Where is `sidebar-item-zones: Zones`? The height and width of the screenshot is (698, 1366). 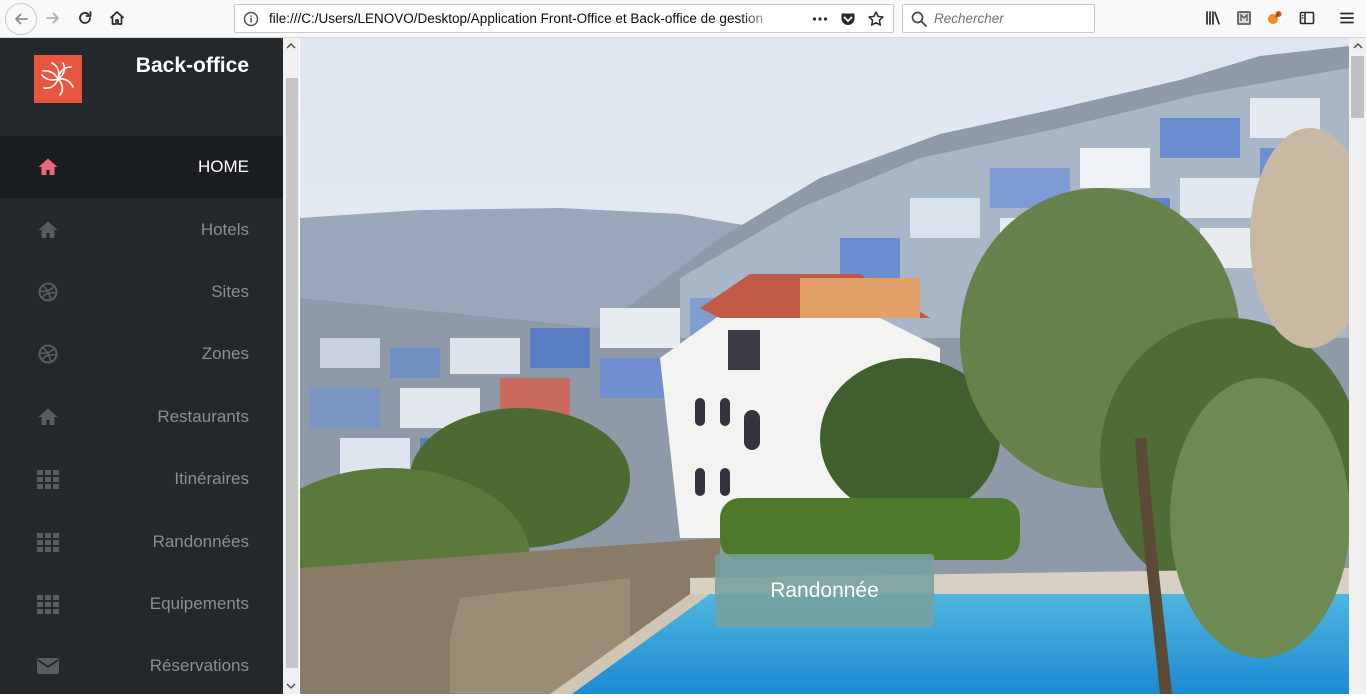
sidebar-item-zones: Zones is located at coordinates (141, 354).